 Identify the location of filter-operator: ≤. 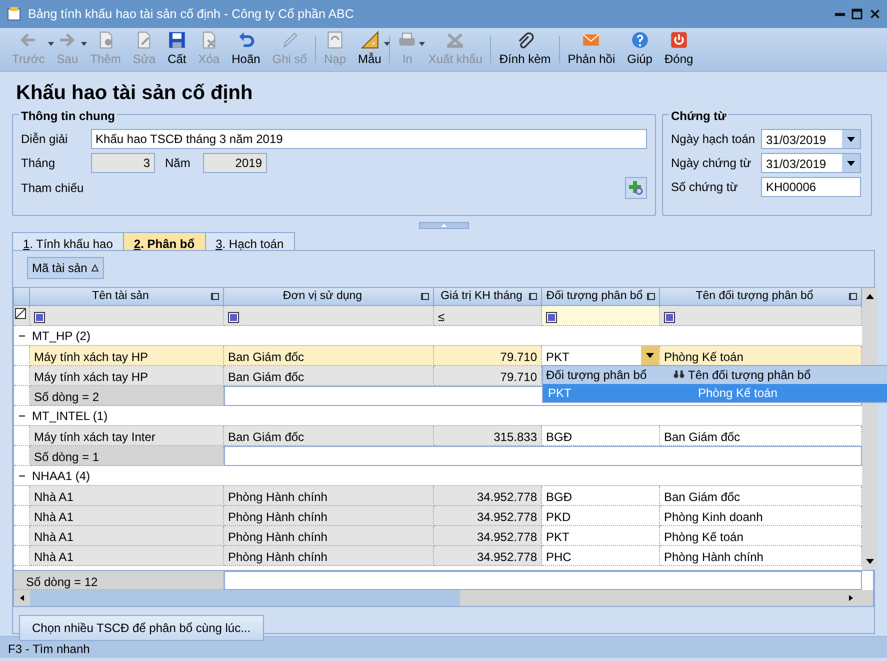
(441, 317).